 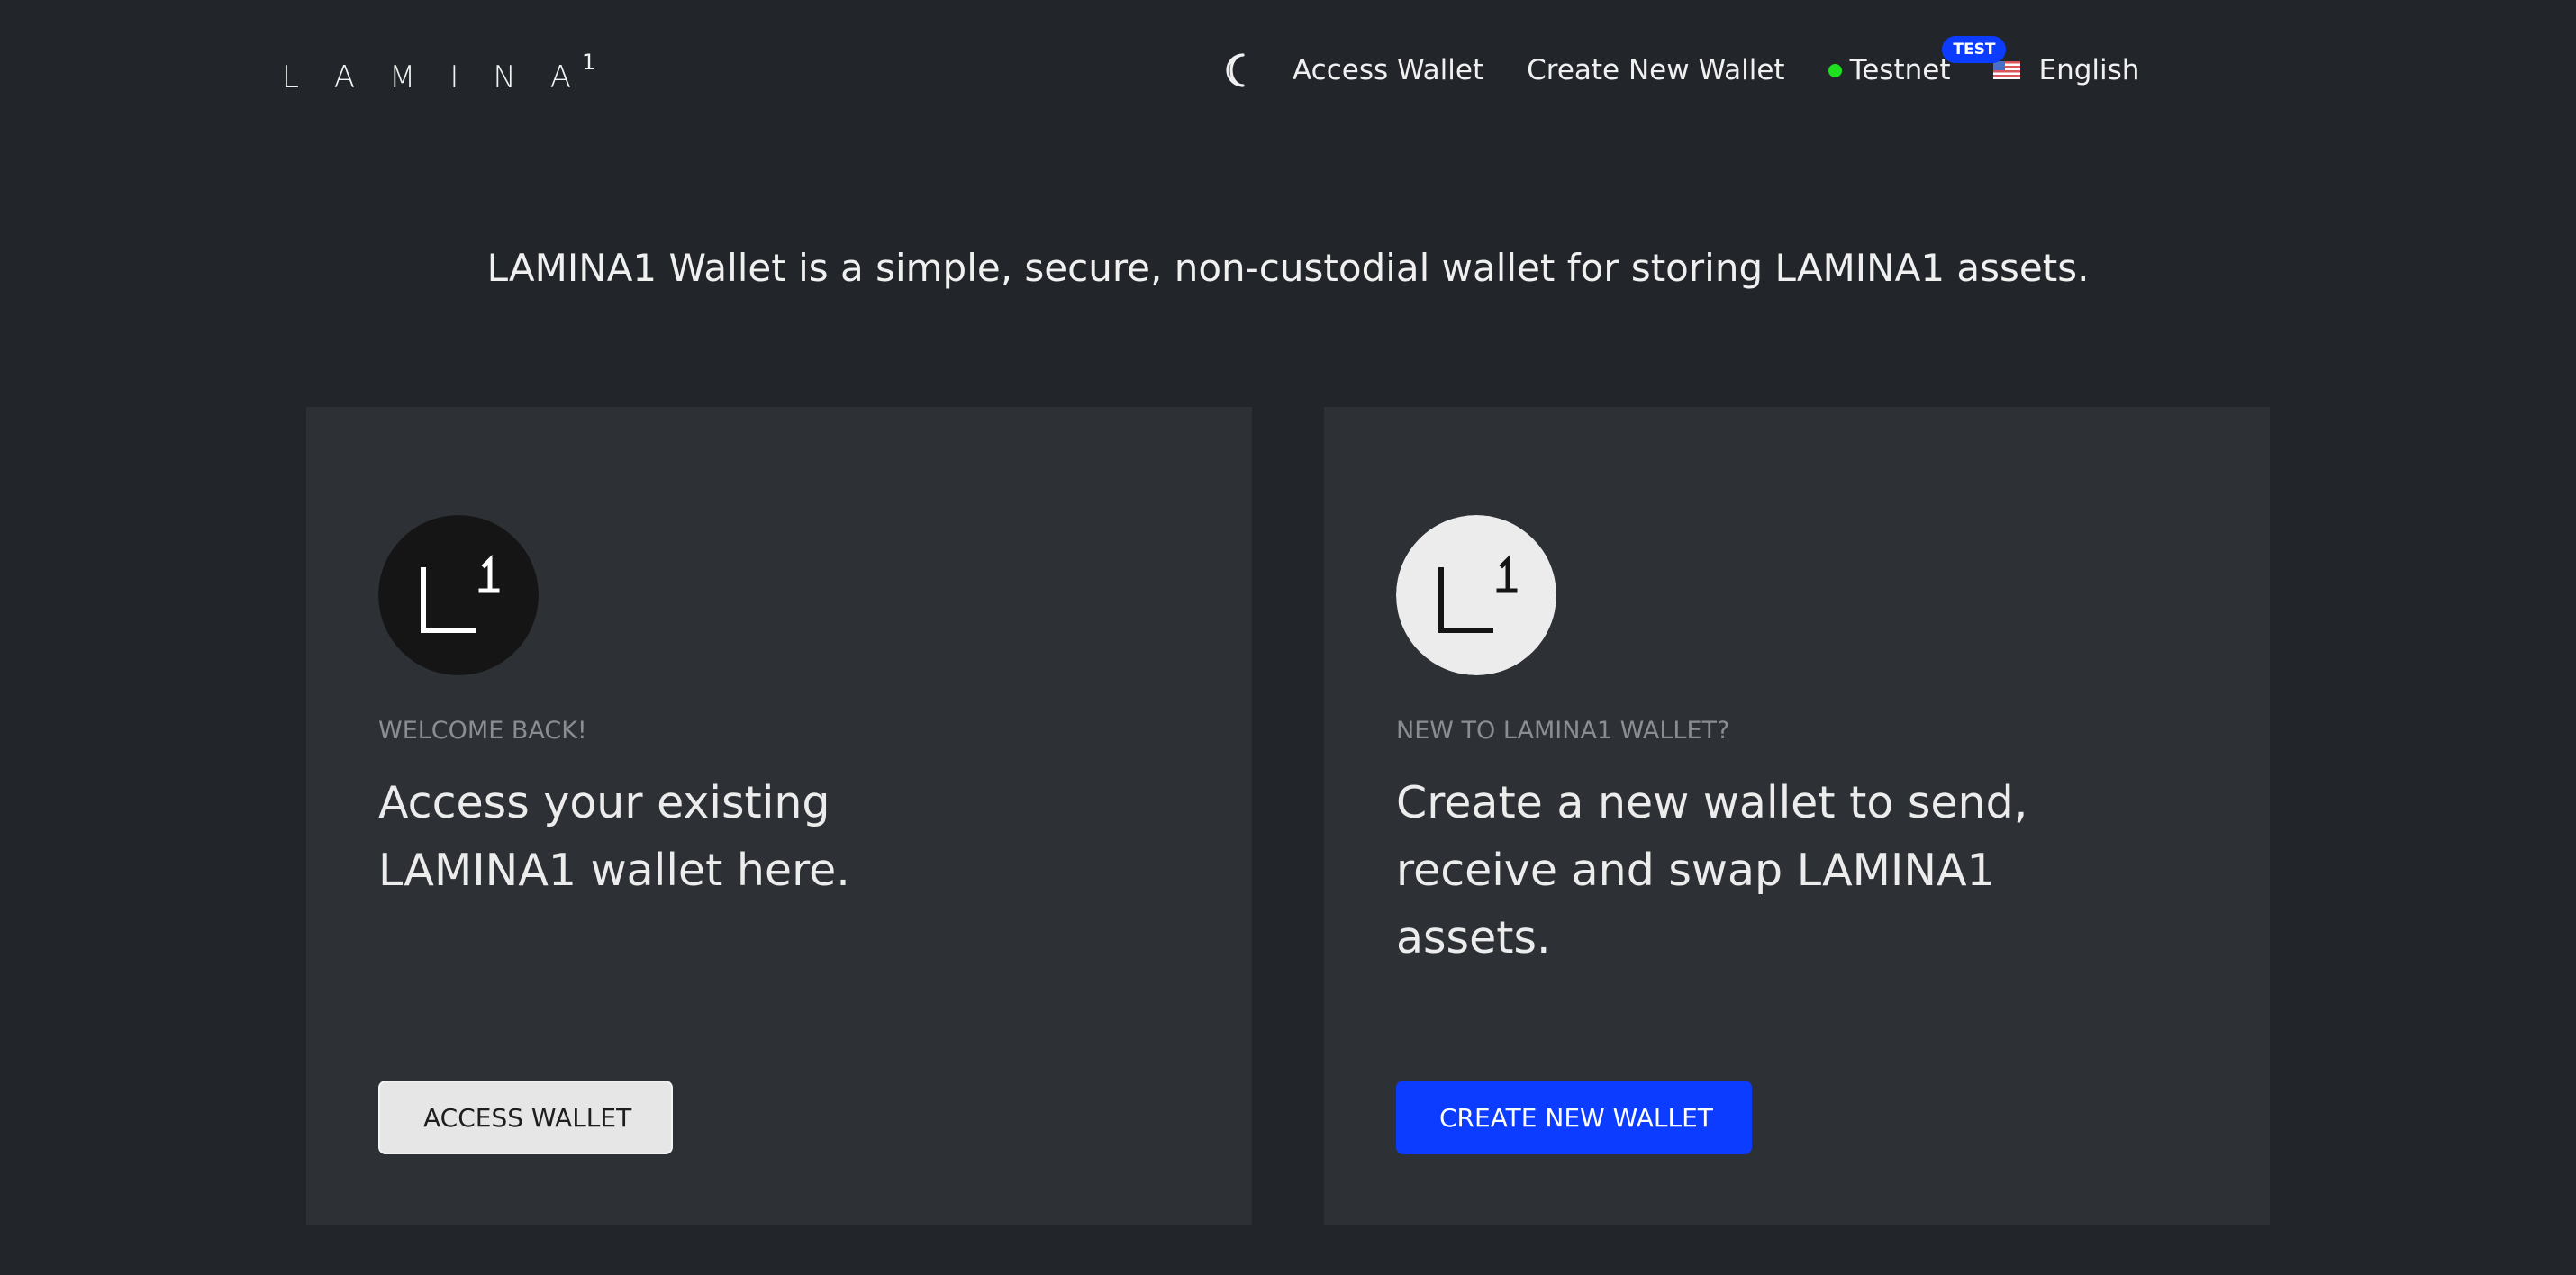 I want to click on language-selector: English, so click(x=2066, y=70).